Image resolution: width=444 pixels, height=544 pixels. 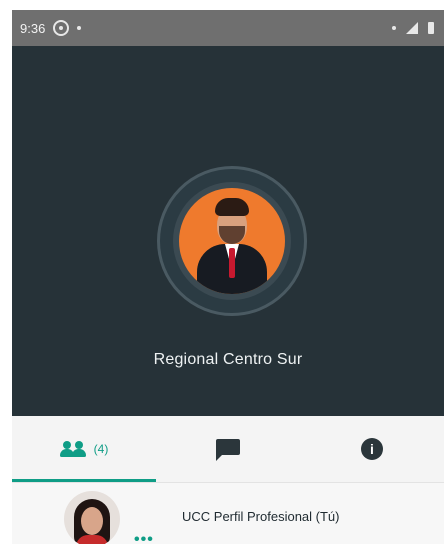 What do you see at coordinates (261, 516) in the screenshot?
I see `member-name: UCC Perfil Profesional (Tú)` at bounding box center [261, 516].